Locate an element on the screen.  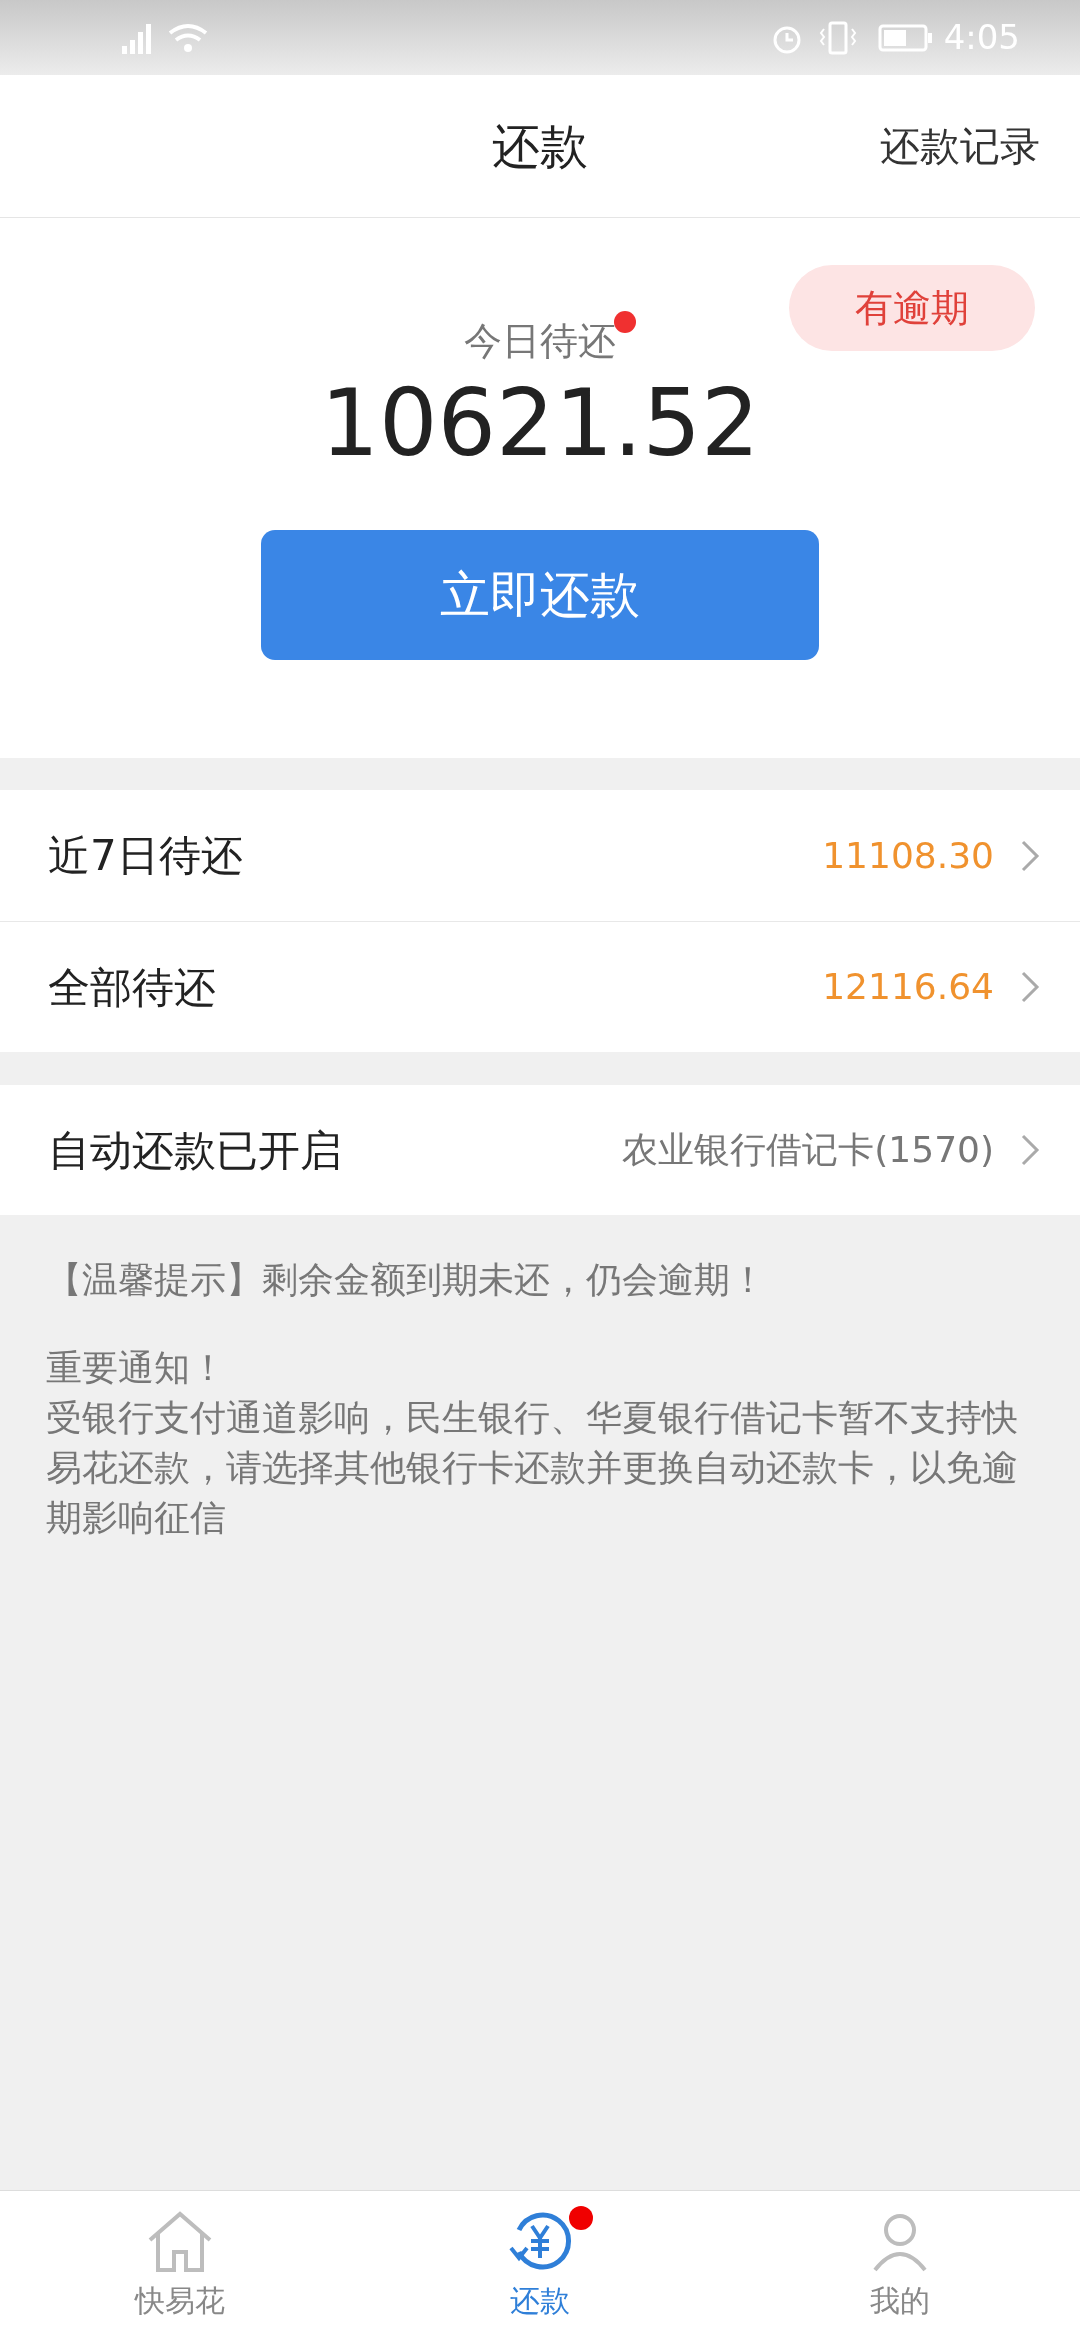
repay-now-button: 立即还款 is located at coordinates (540, 595).